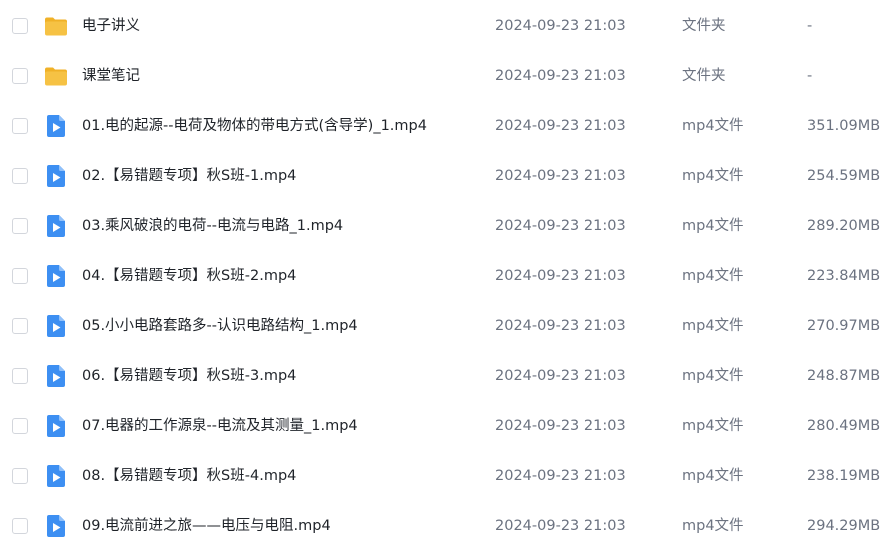 The image size is (895, 541). What do you see at coordinates (189, 376) in the screenshot?
I see `file-name: 06.【易错题专项】秋S班-3.mp4` at bounding box center [189, 376].